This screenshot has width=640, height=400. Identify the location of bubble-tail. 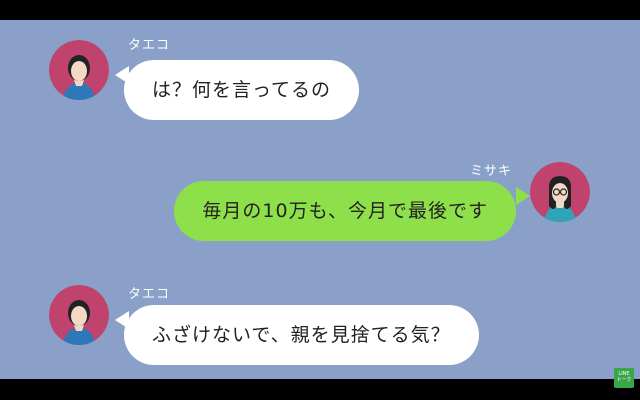
(523, 196).